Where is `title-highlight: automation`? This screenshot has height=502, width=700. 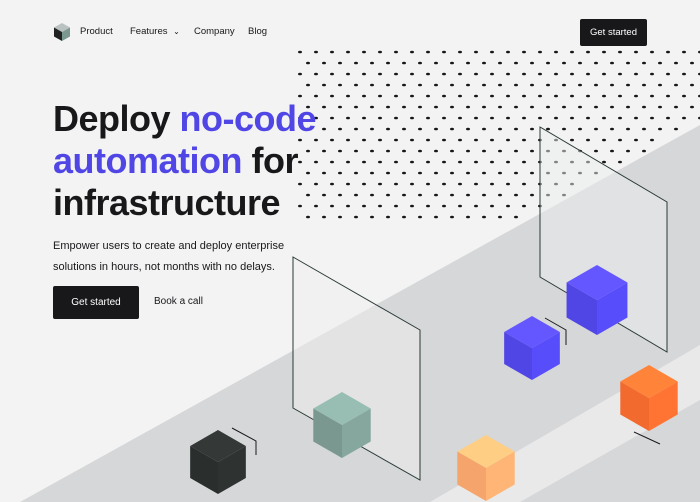 title-highlight: automation is located at coordinates (148, 160).